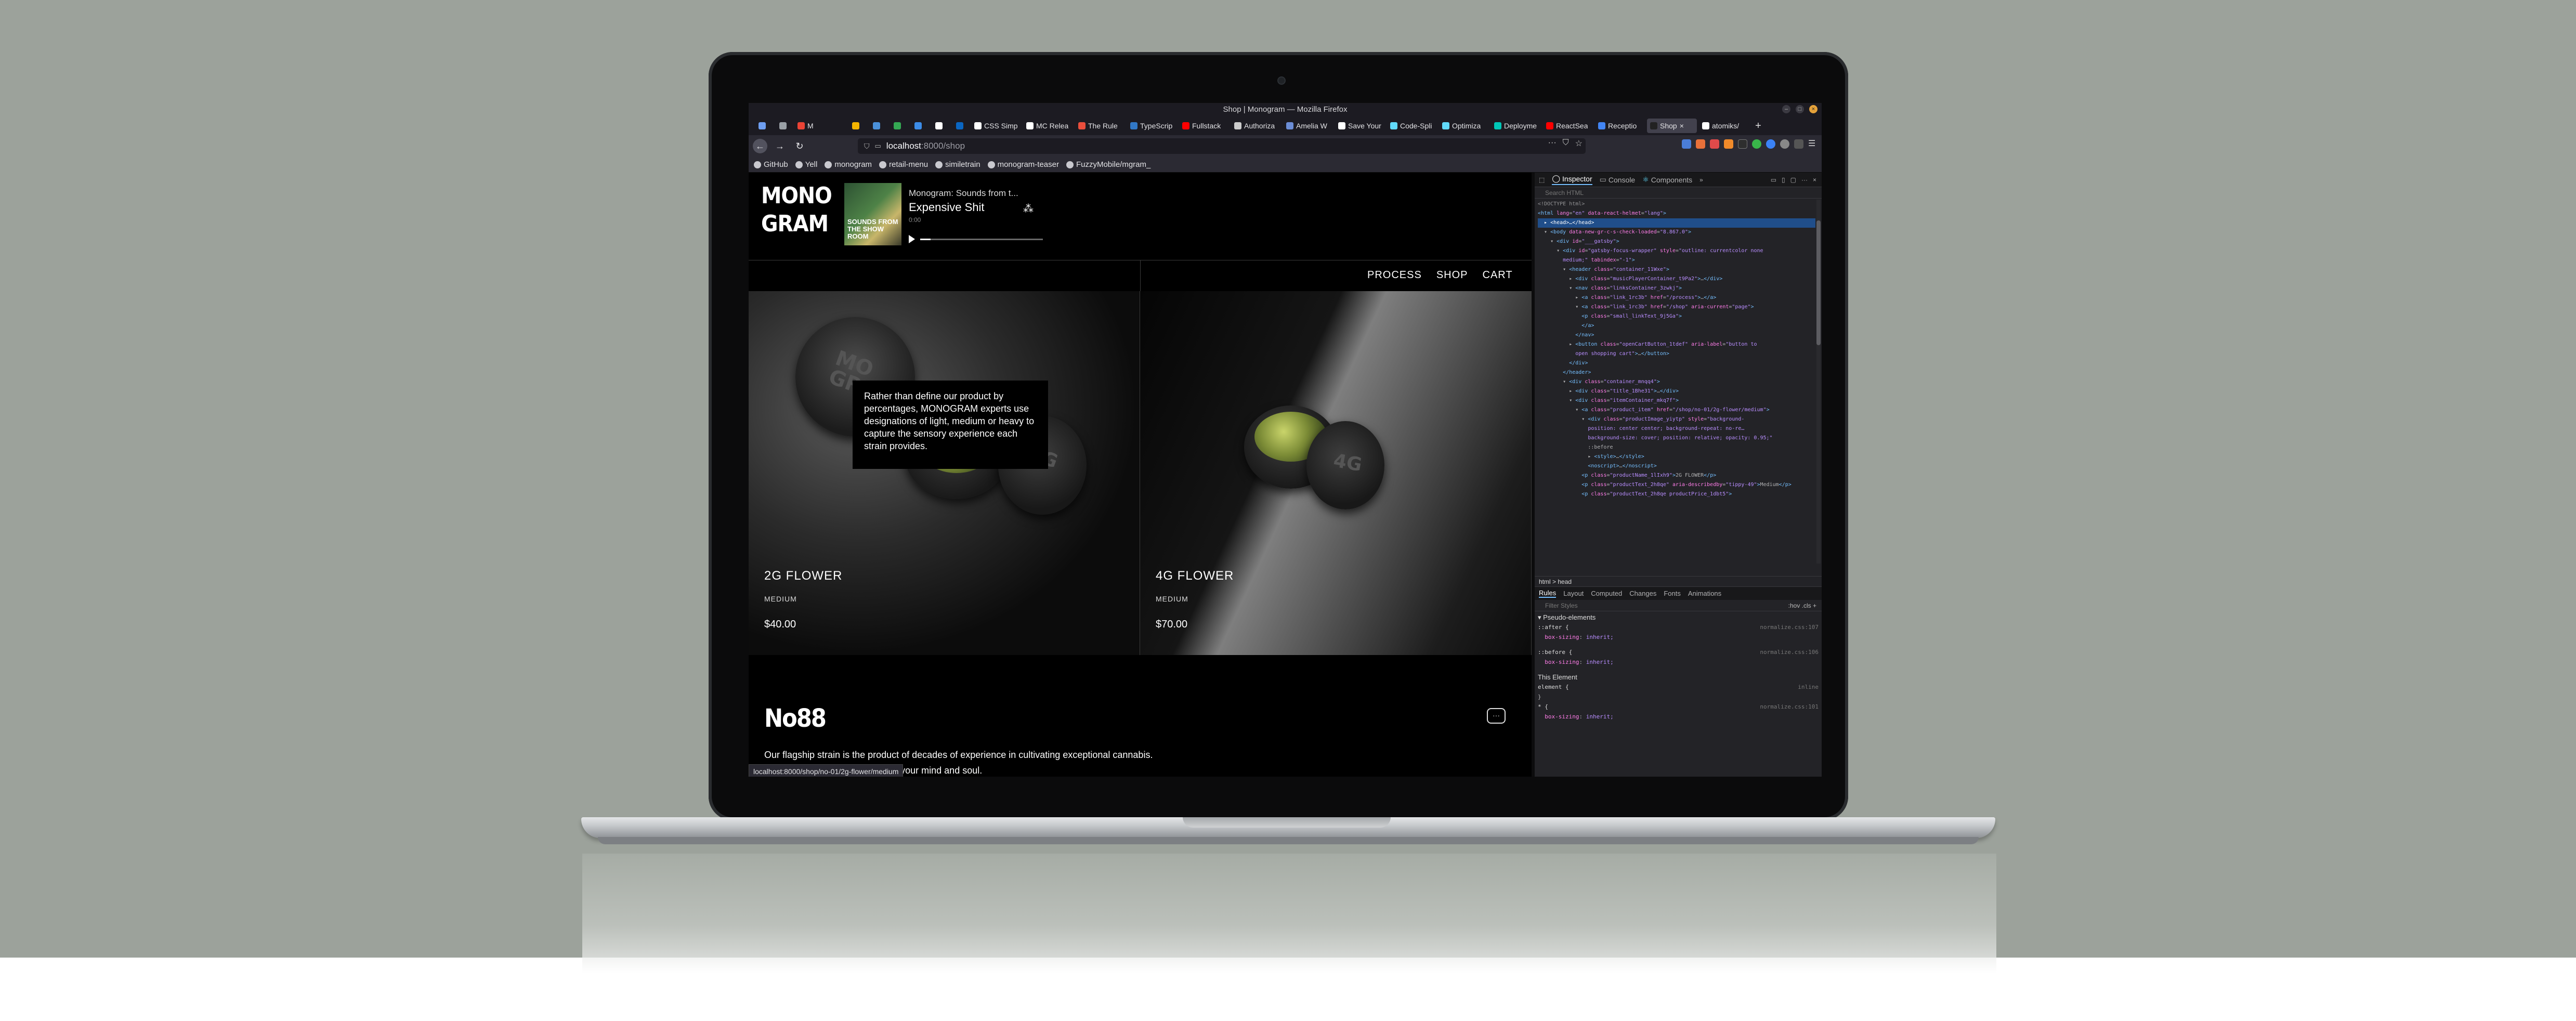 Image resolution: width=2576 pixels, height=1021 pixels. I want to click on options-icon: ···, so click(1804, 180).